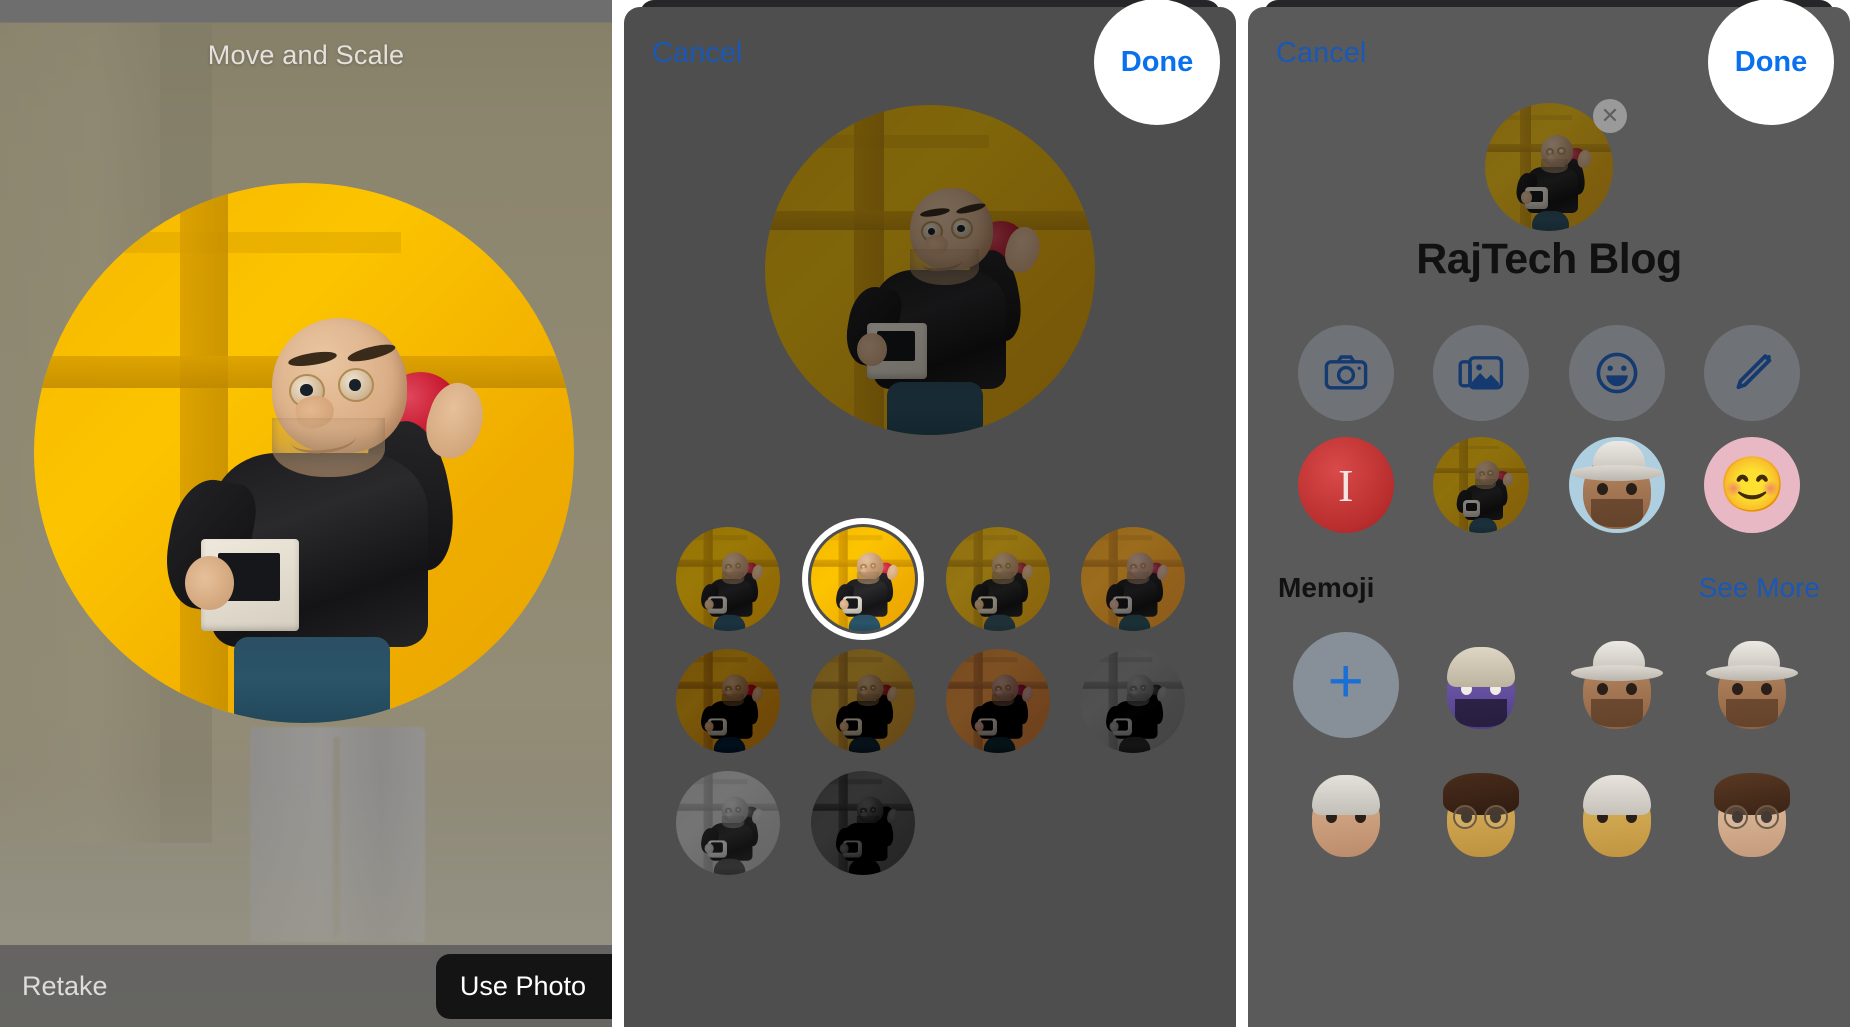  Describe the element at coordinates (1610, 116) in the screenshot. I see `remove-avatar-icon: ✕` at that location.